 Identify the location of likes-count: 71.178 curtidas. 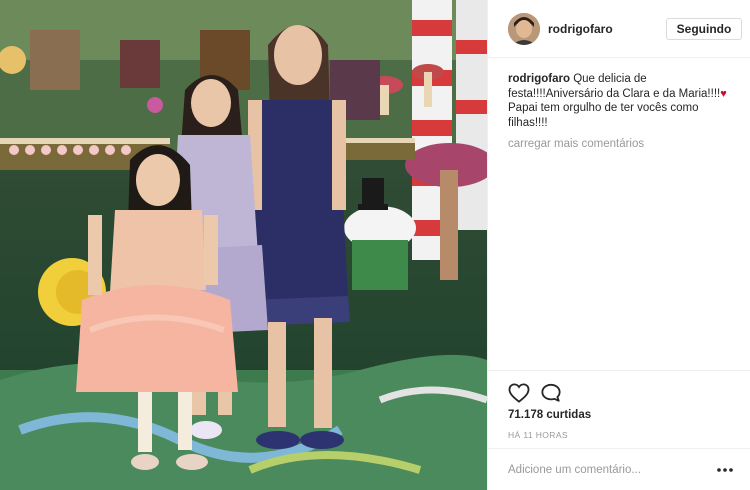
(549, 415).